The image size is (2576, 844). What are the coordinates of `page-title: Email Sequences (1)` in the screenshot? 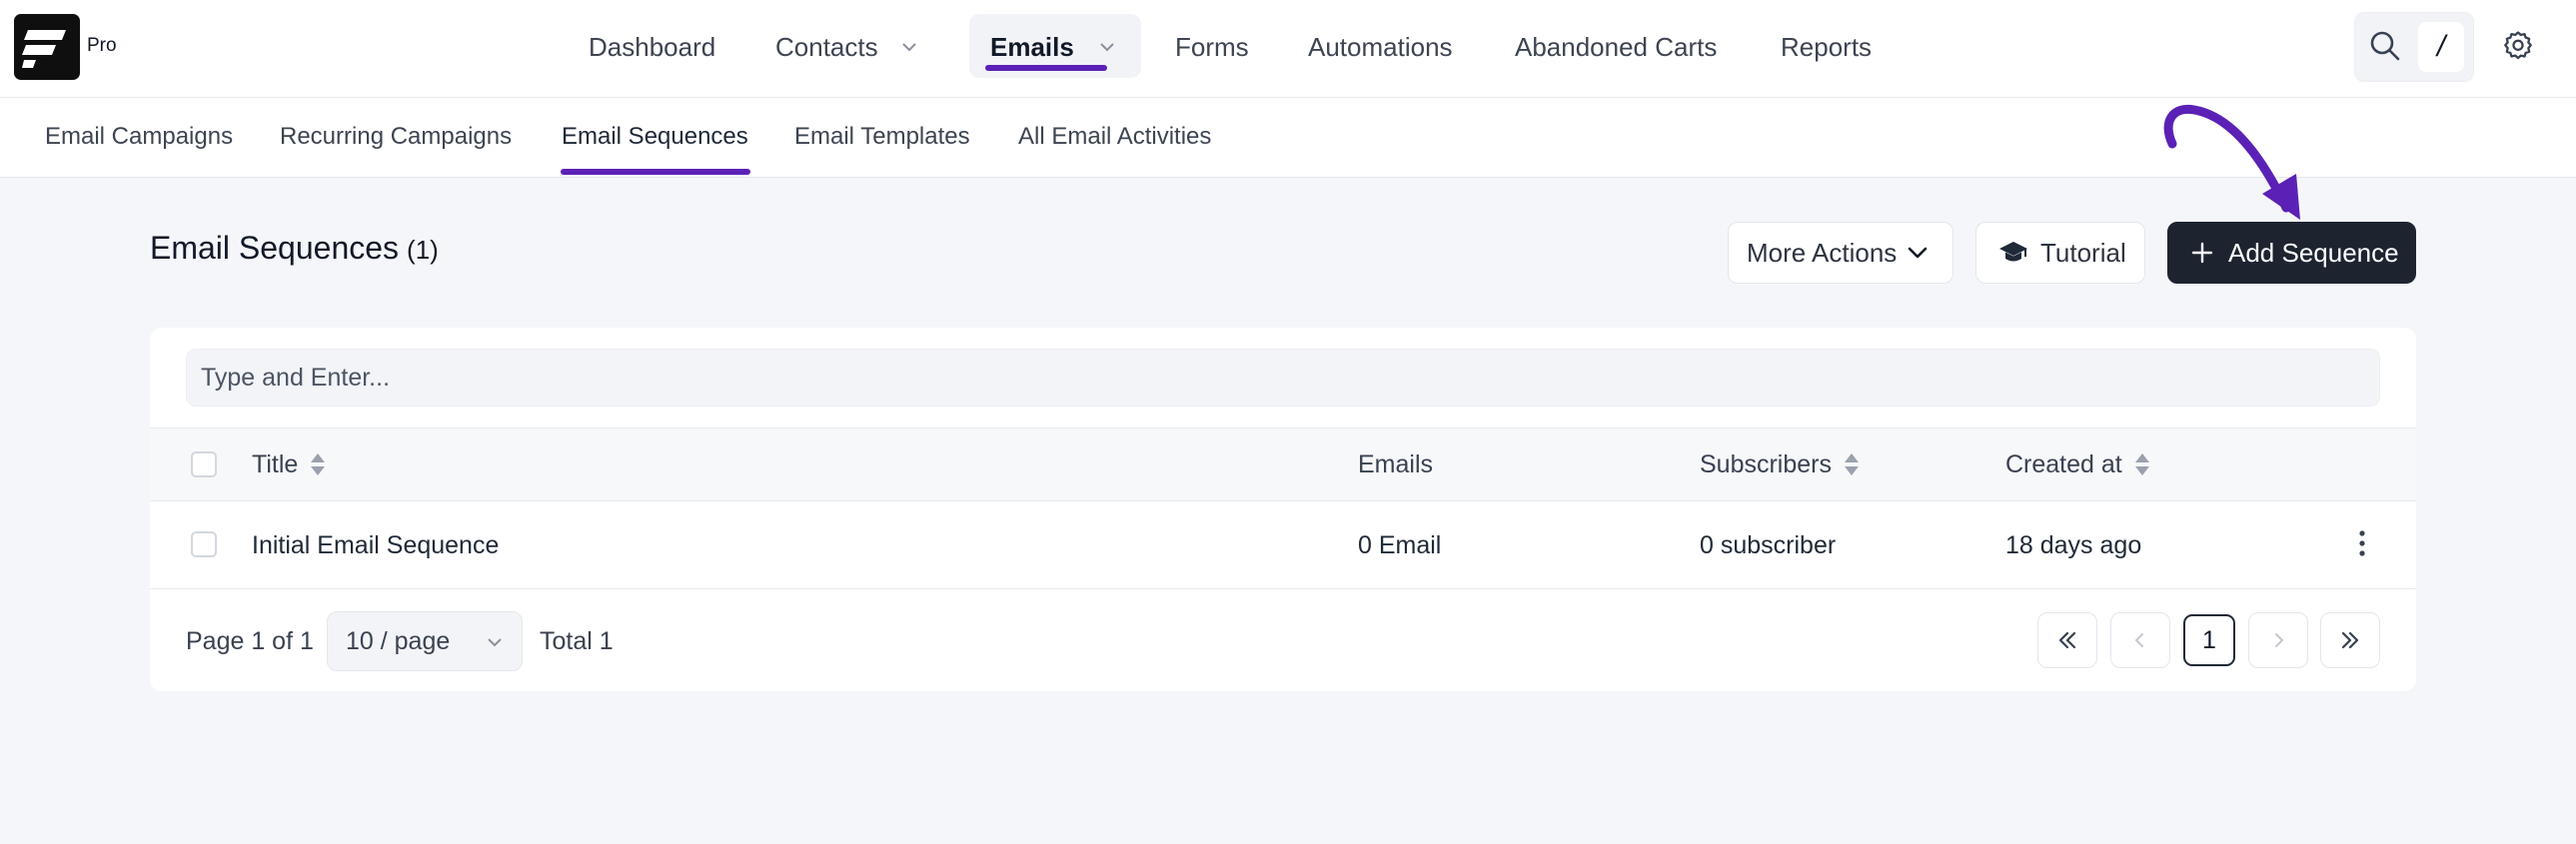 It's located at (294, 248).